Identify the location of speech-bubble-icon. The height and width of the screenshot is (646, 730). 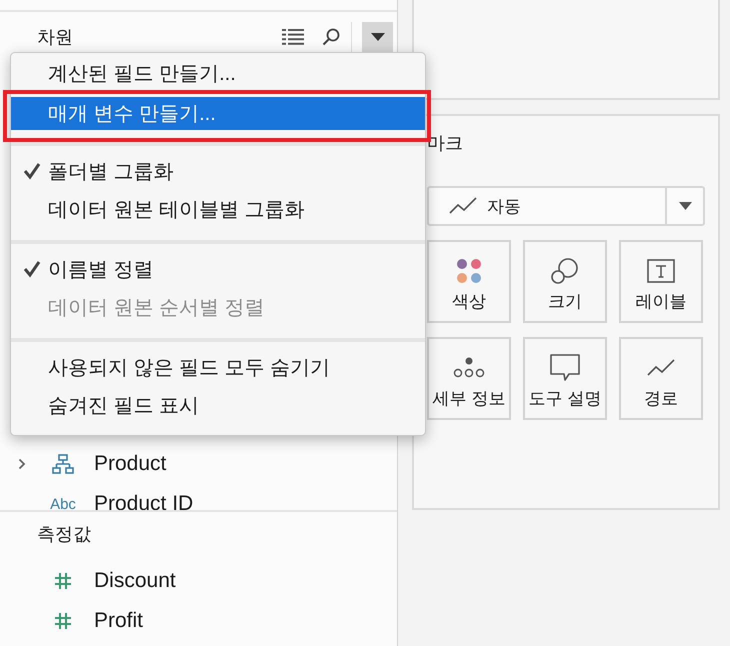
(565, 368).